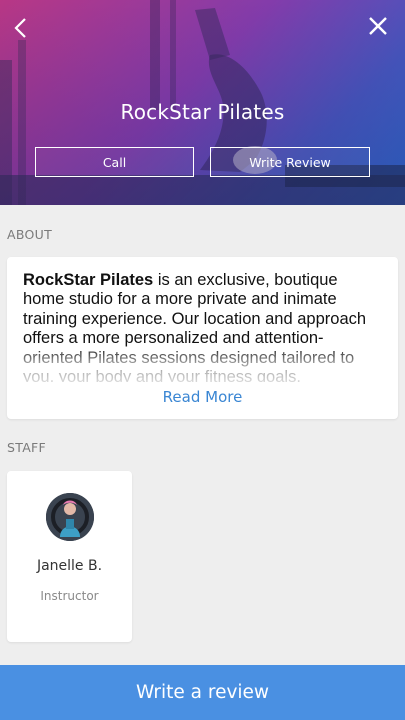  Describe the element at coordinates (290, 162) in the screenshot. I see `write-review-button: Write Review` at that location.